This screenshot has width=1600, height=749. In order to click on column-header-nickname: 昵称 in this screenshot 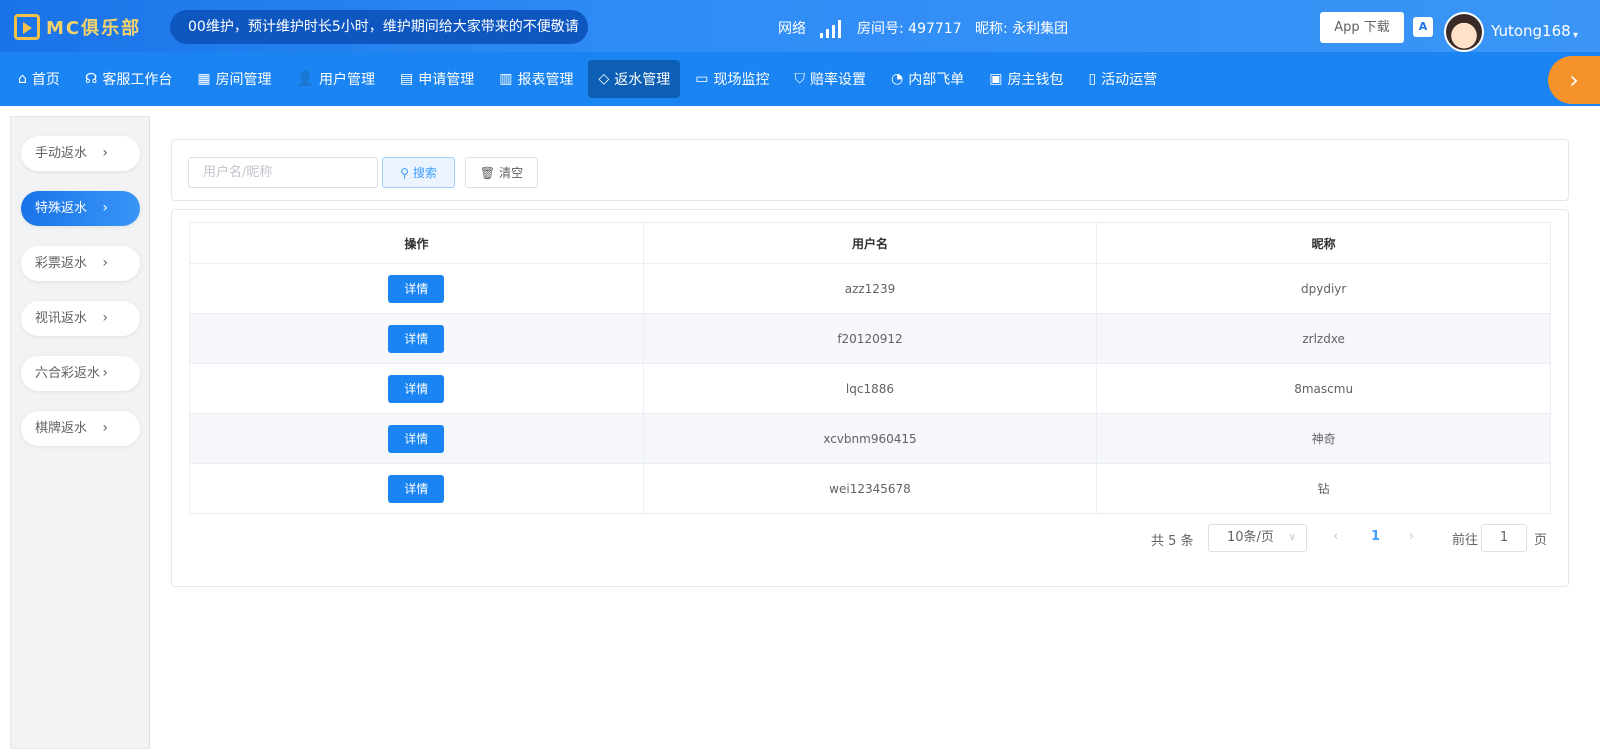, I will do `click(1323, 243)`.